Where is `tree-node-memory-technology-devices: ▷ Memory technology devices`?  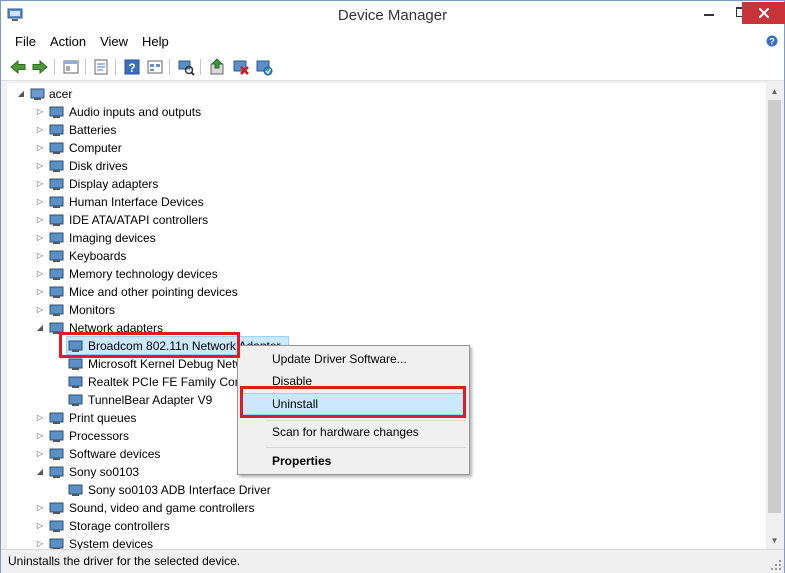 tree-node-memory-technology-devices: ▷ Memory technology devices is located at coordinates (386, 274).